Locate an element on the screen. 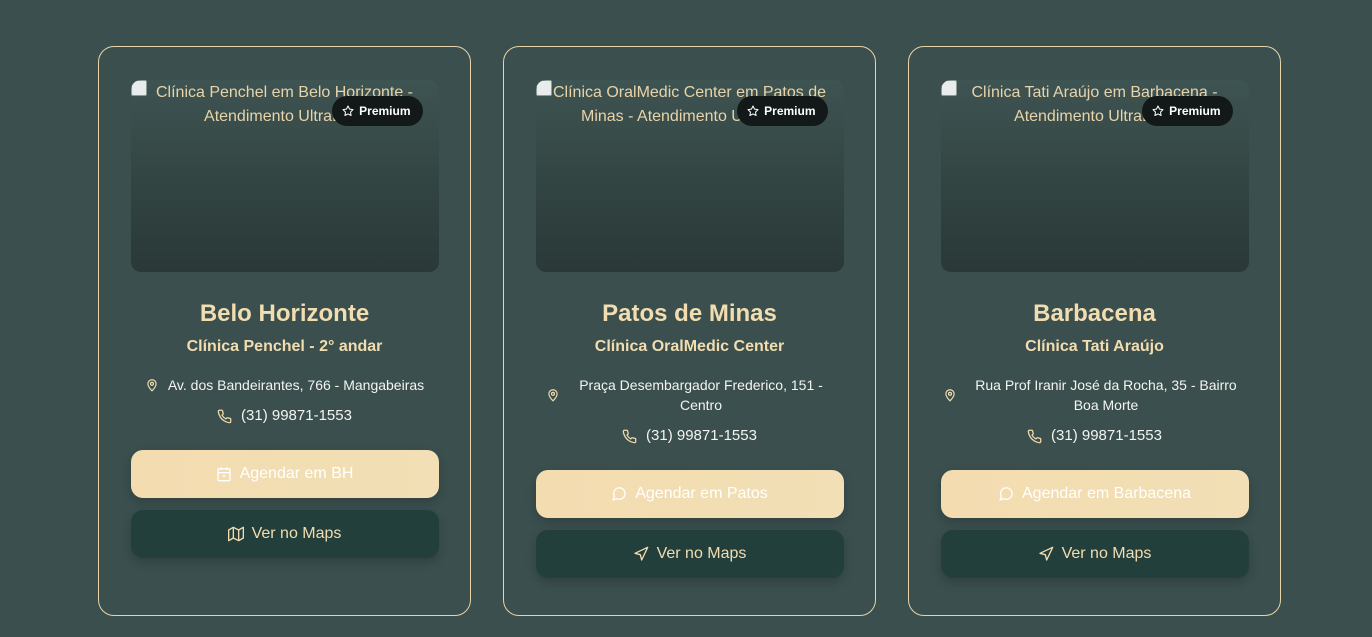  map-icon is located at coordinates (235, 534).